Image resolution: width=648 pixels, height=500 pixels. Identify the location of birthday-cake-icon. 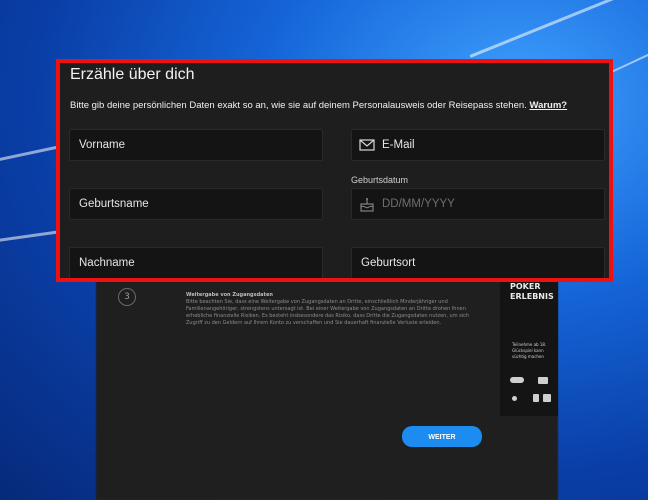
(367, 206).